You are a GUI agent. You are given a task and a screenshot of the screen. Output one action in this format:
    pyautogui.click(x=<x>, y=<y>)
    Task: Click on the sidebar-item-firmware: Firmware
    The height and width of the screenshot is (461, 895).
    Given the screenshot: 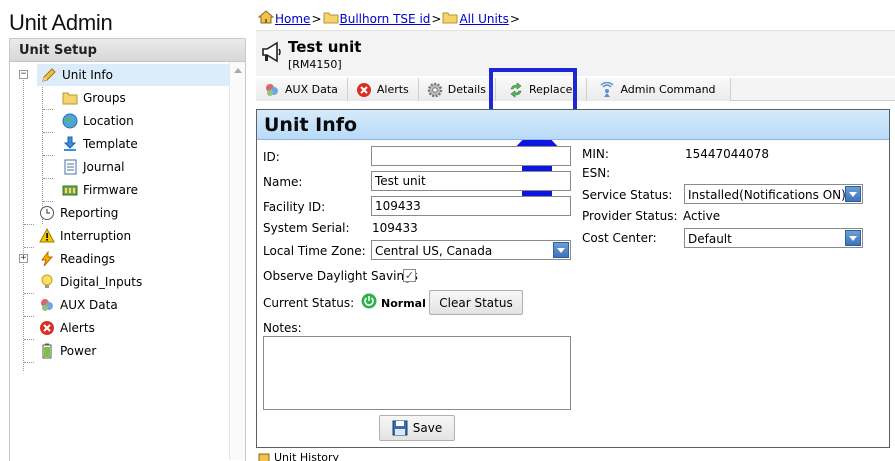 What is the action you would take?
    pyautogui.click(x=100, y=190)
    